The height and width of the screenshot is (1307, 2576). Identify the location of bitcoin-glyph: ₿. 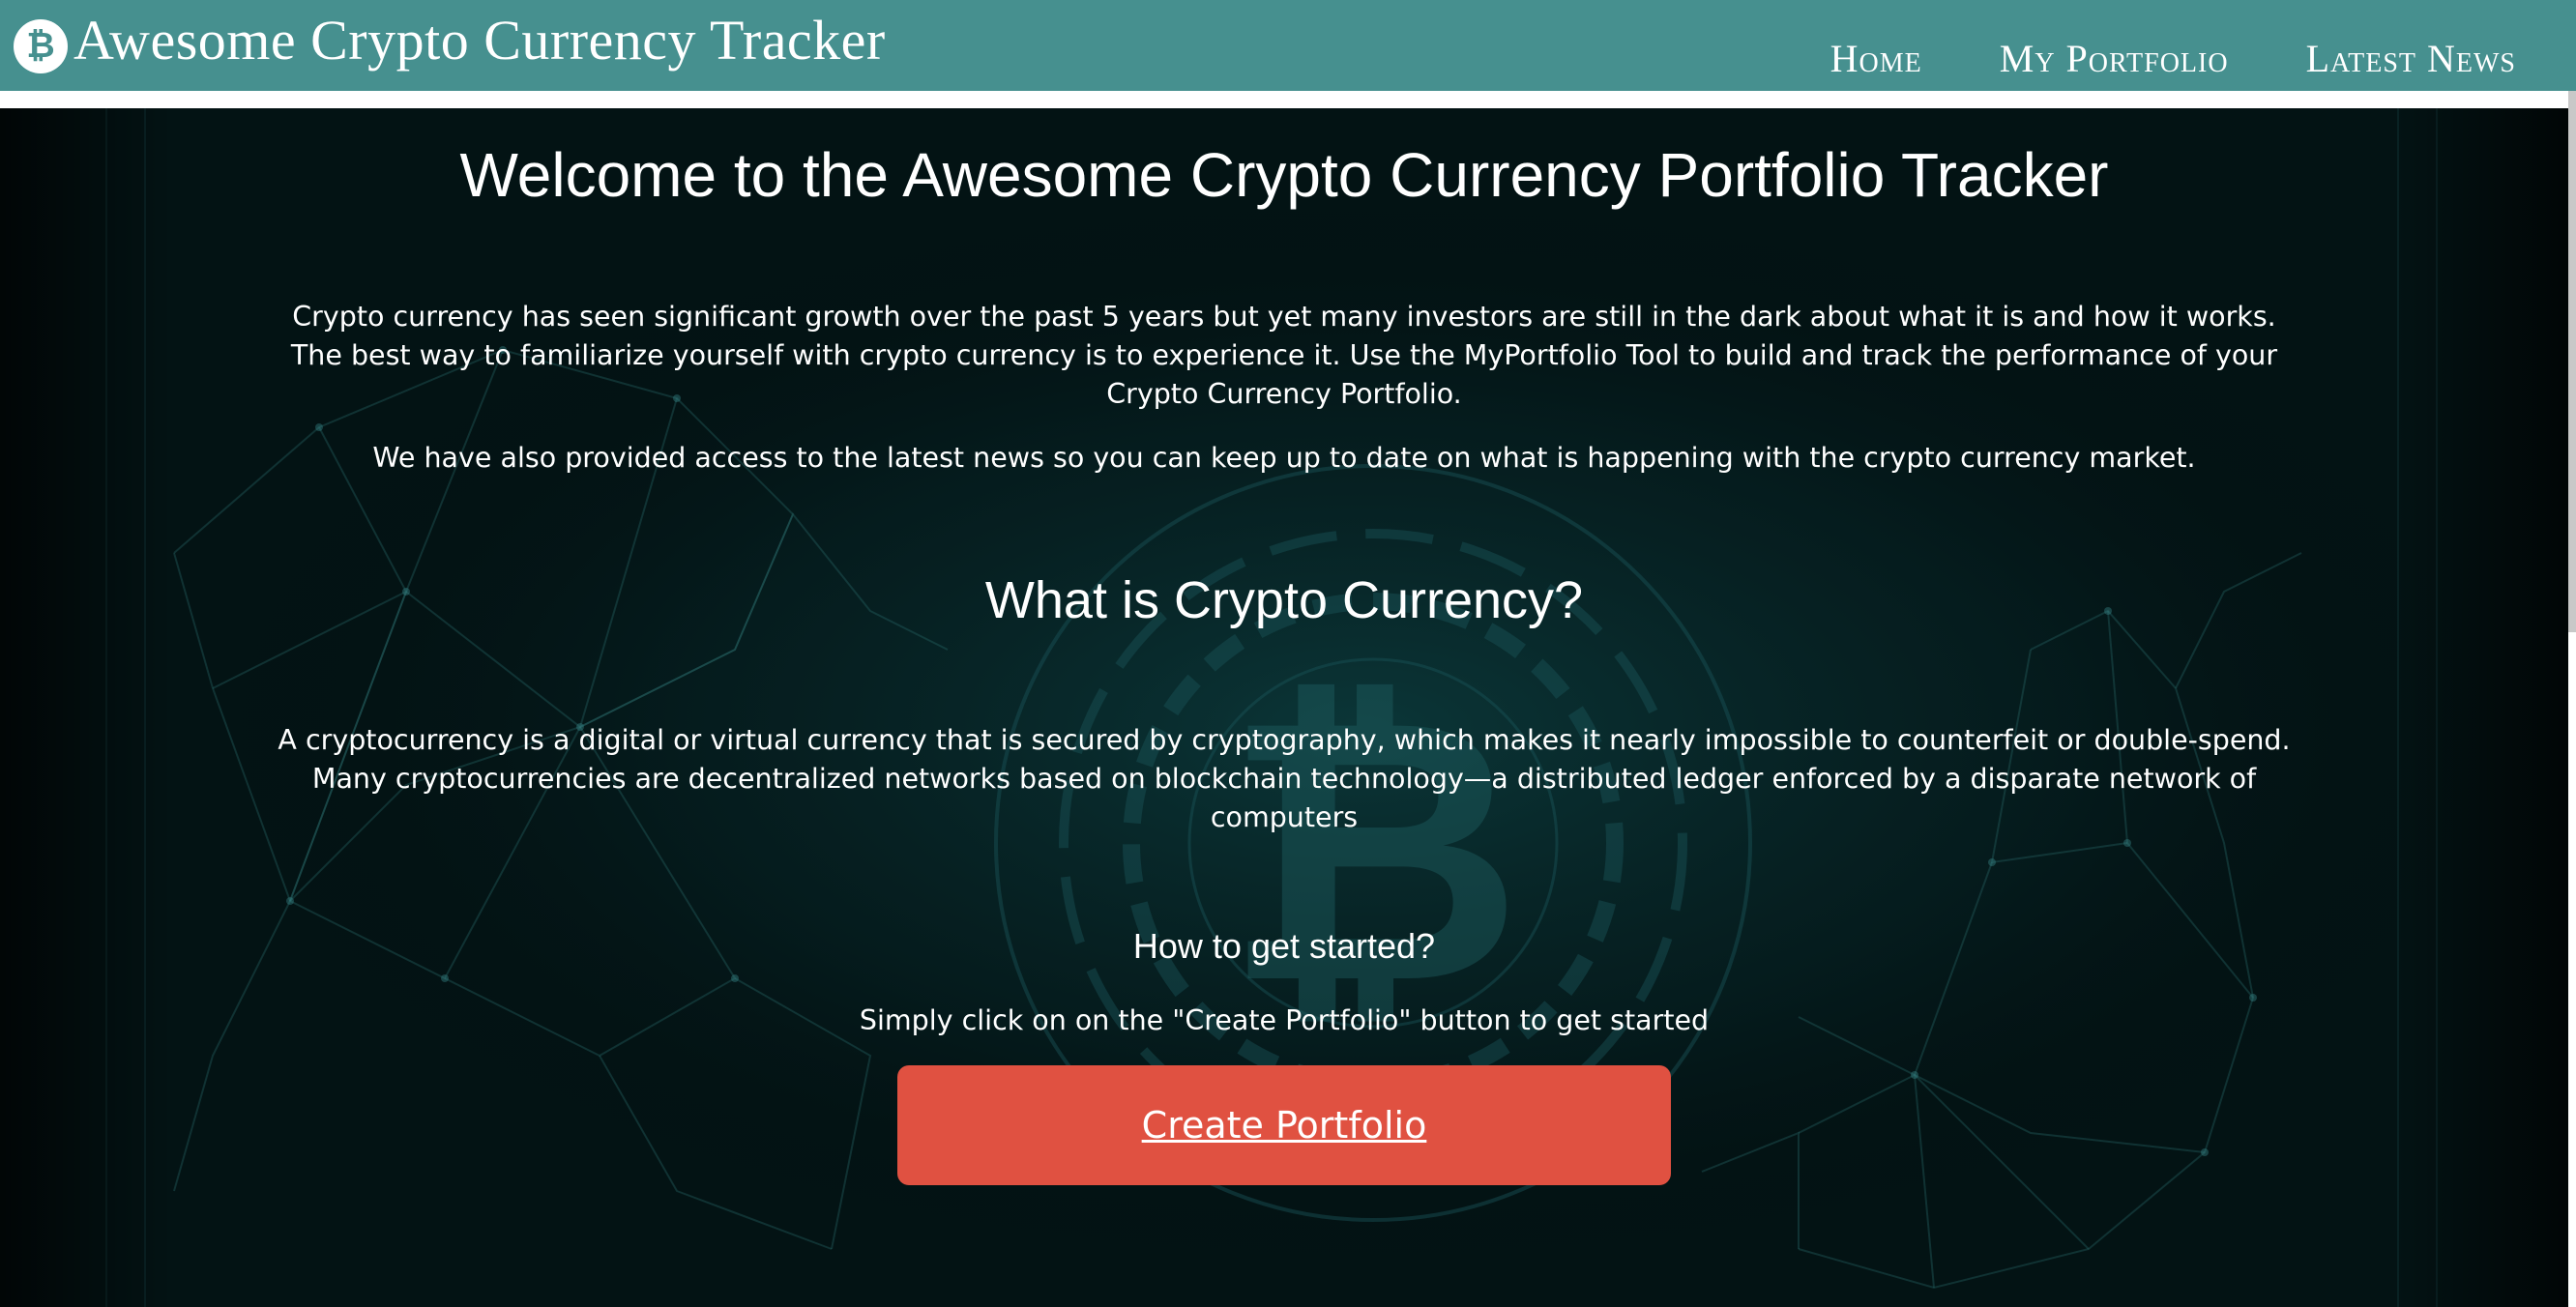
(40, 46).